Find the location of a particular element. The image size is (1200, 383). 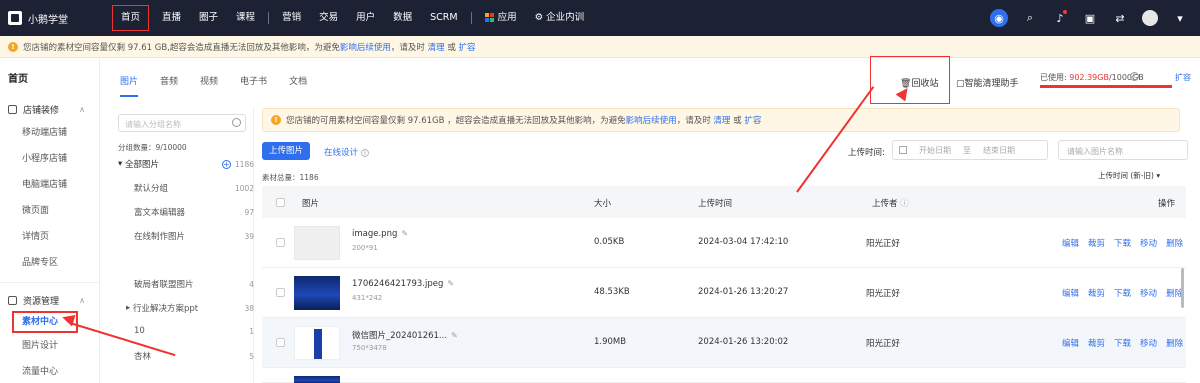

nav-item-data: 数据 is located at coordinates (402, 18).